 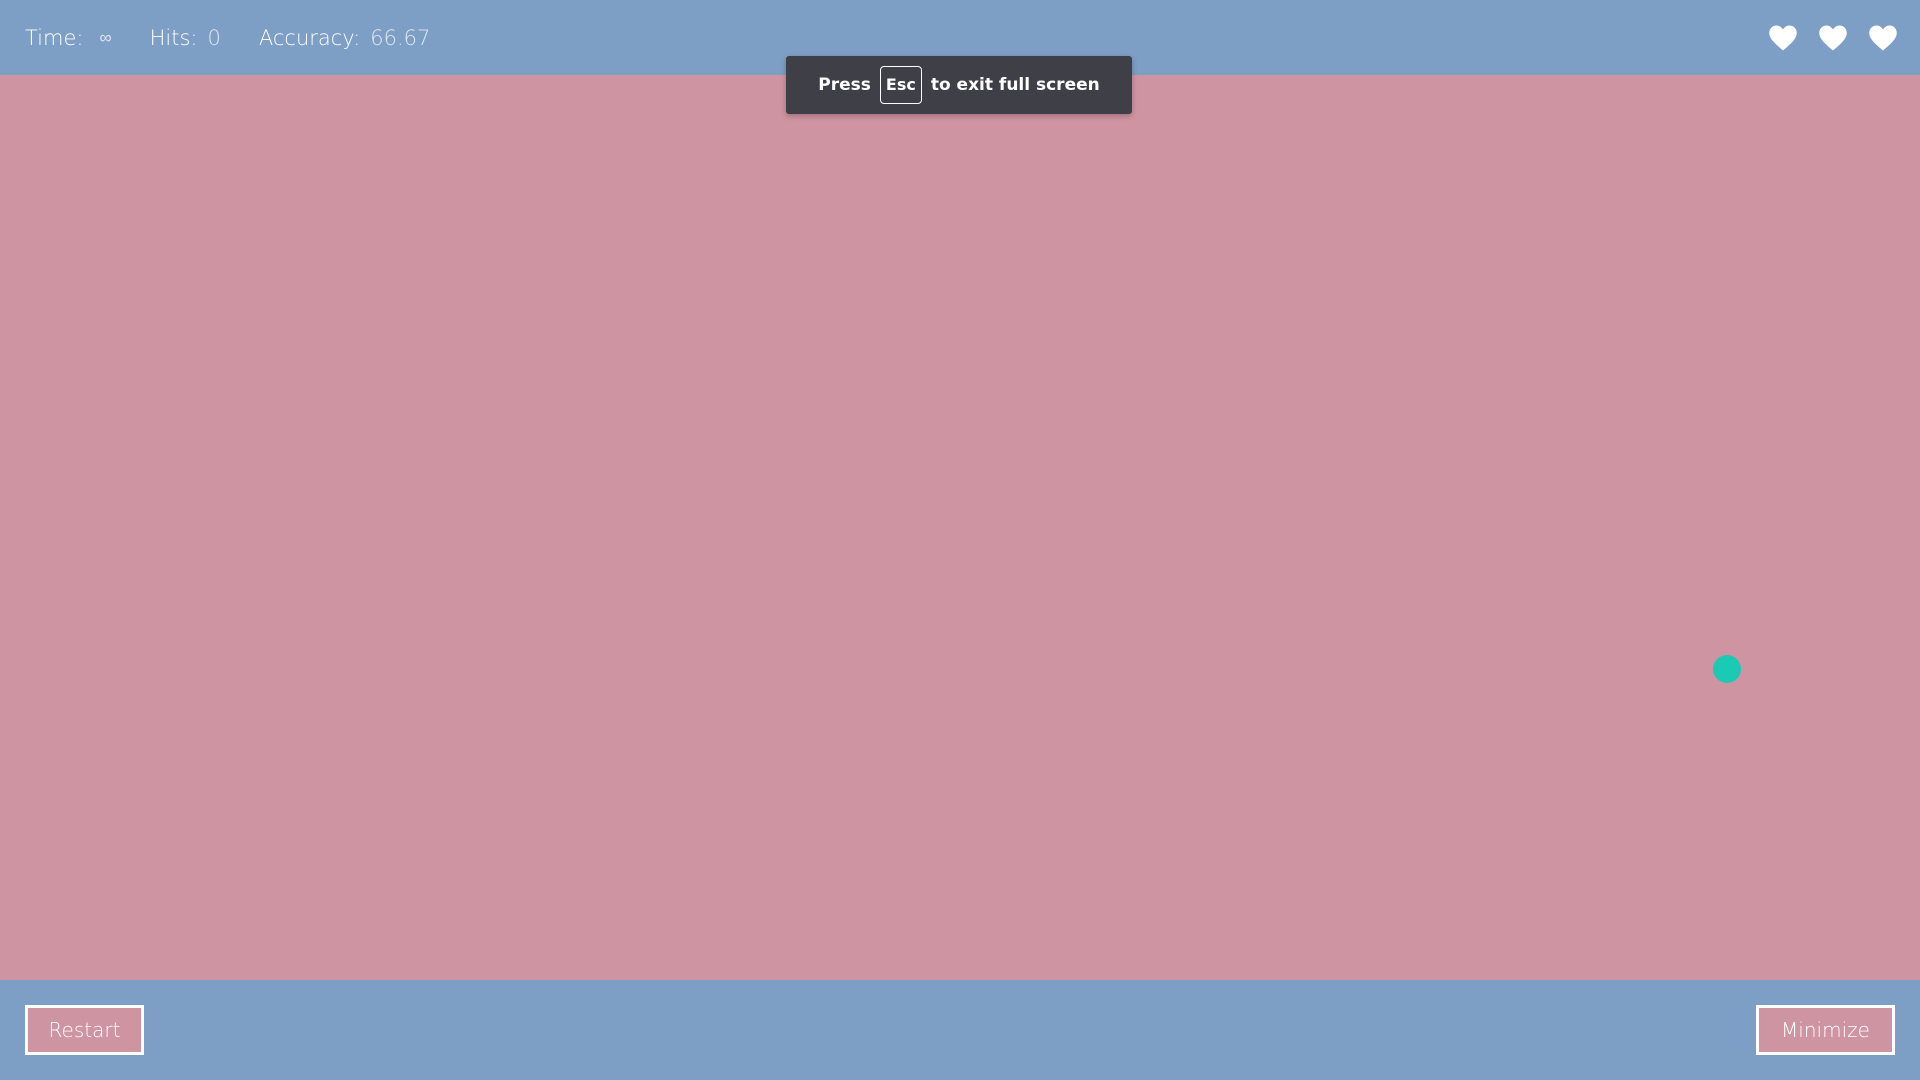 What do you see at coordinates (1727, 669) in the screenshot?
I see `target-dot` at bounding box center [1727, 669].